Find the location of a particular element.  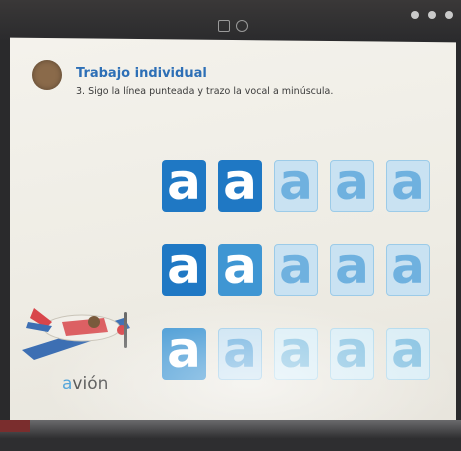

screen-bottom-bezel is located at coordinates (230, 435).